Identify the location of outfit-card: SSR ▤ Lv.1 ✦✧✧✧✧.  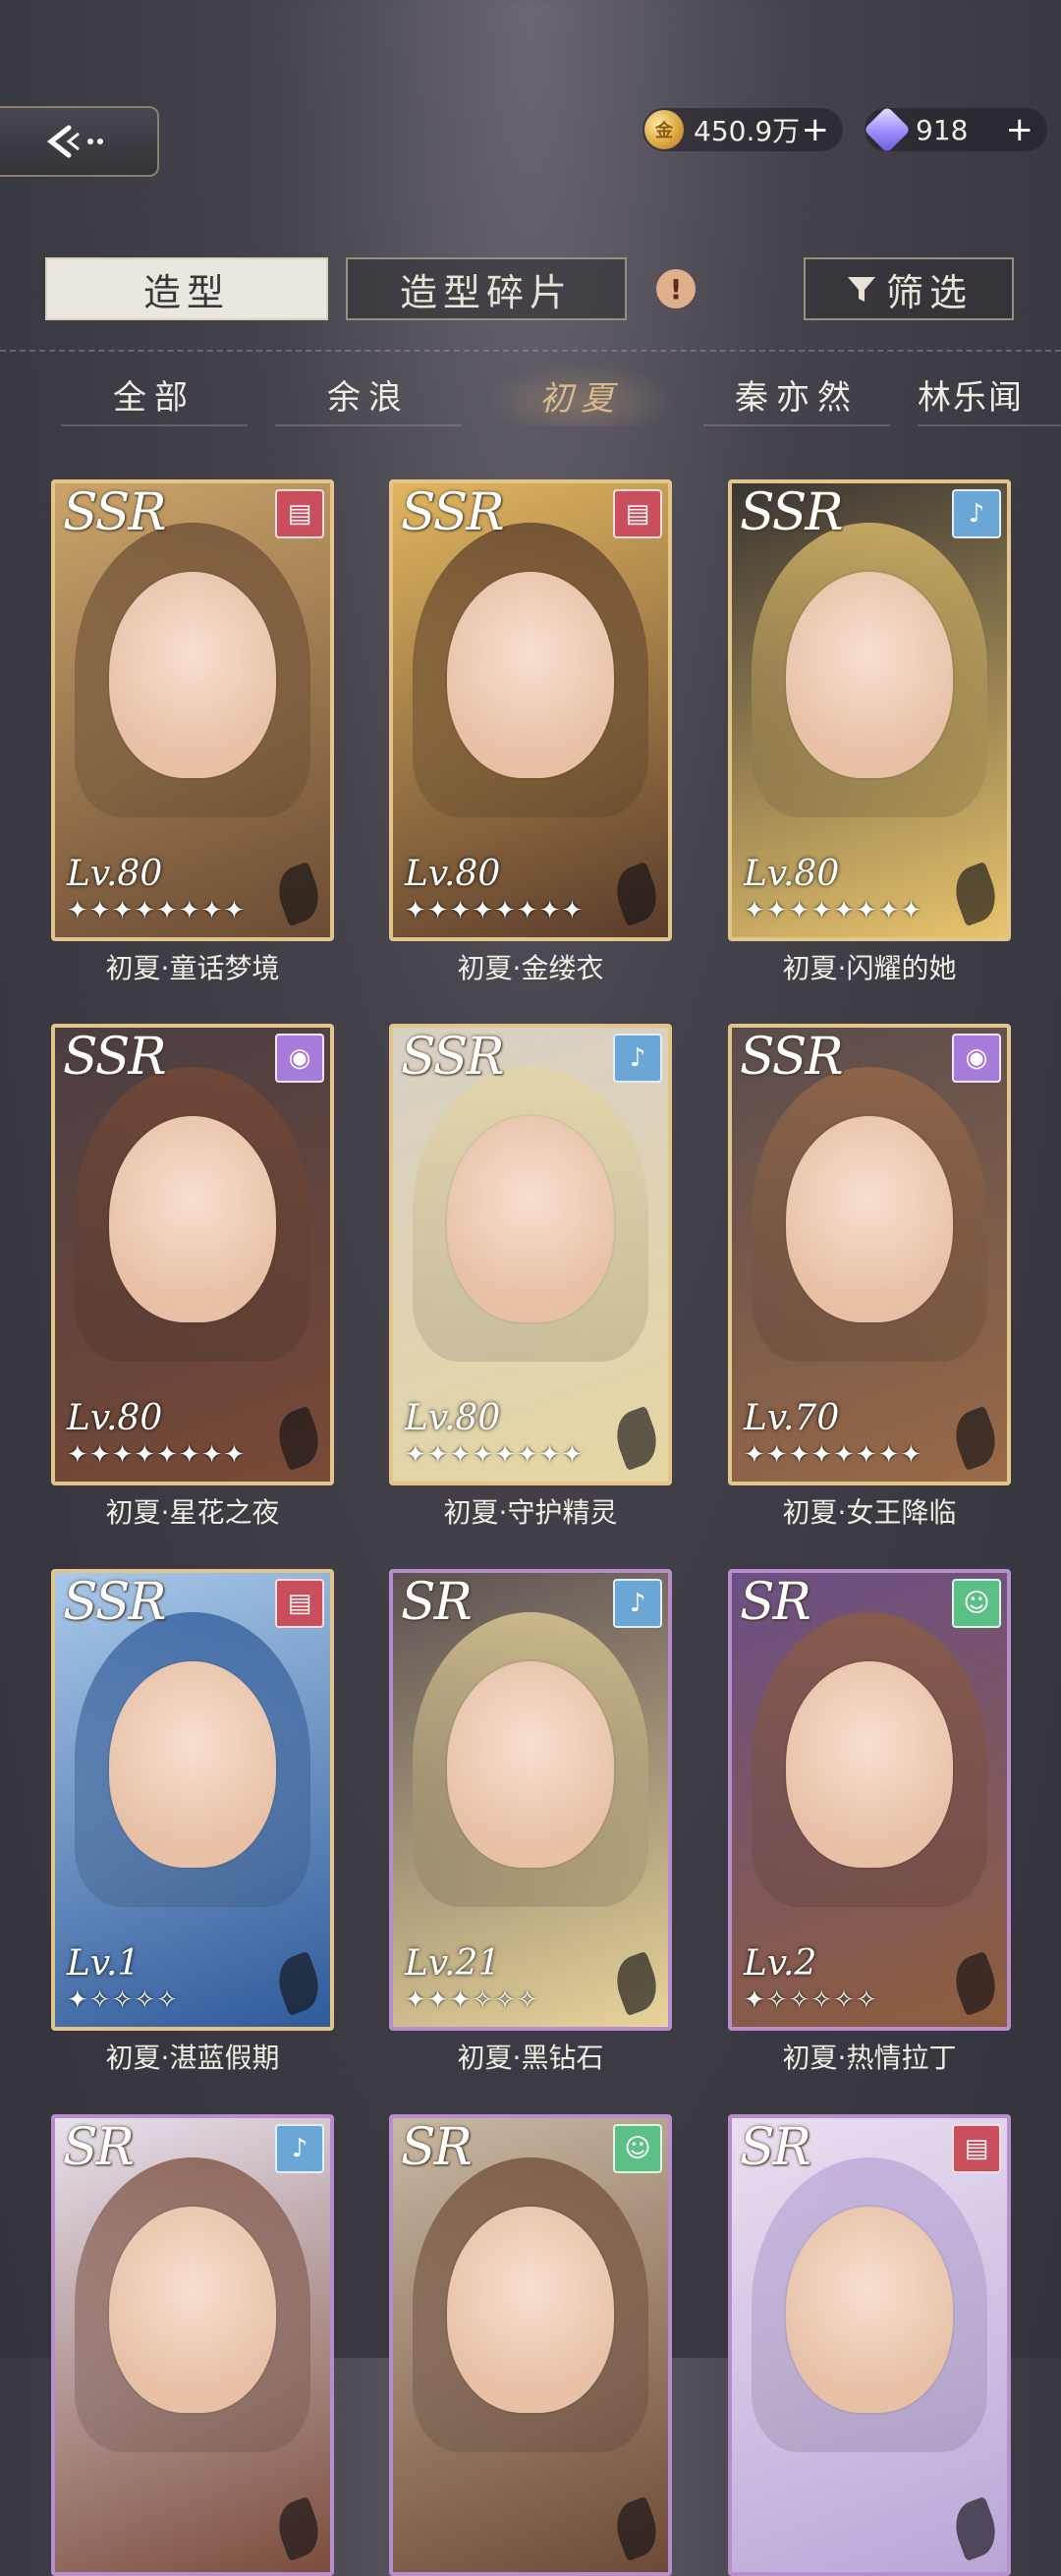
(192, 1800).